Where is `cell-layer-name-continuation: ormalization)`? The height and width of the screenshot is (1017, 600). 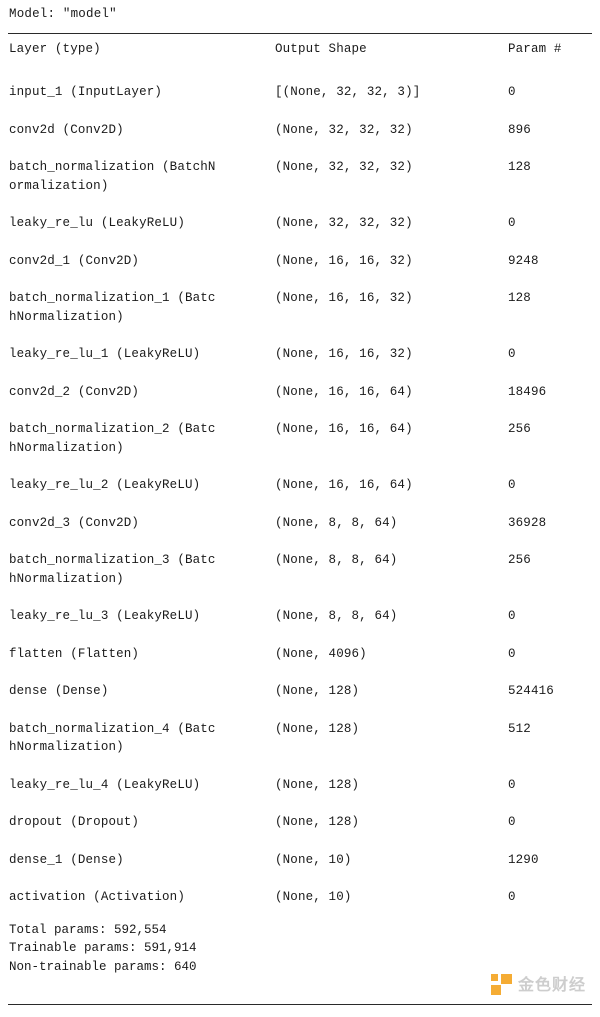 cell-layer-name-continuation: ormalization) is located at coordinates (59, 185).